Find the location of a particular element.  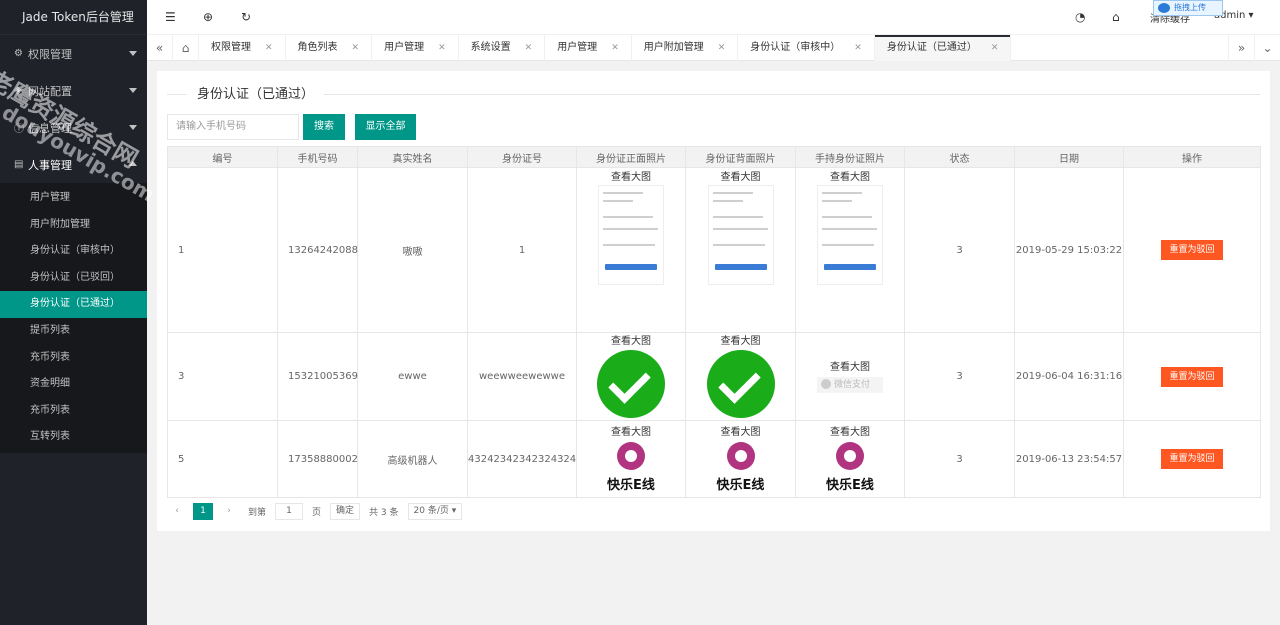

sidebar-item-auth-pending: 身份认证（审核中） is located at coordinates (73, 251).